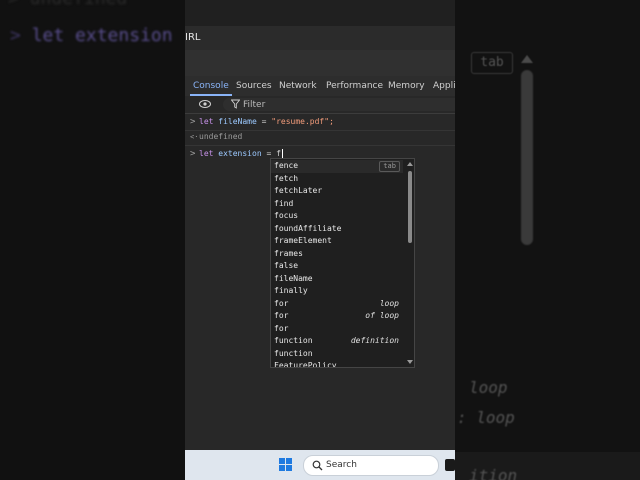  What do you see at coordinates (337, 166) in the screenshot?
I see `autocomplete-item: fence tab` at bounding box center [337, 166].